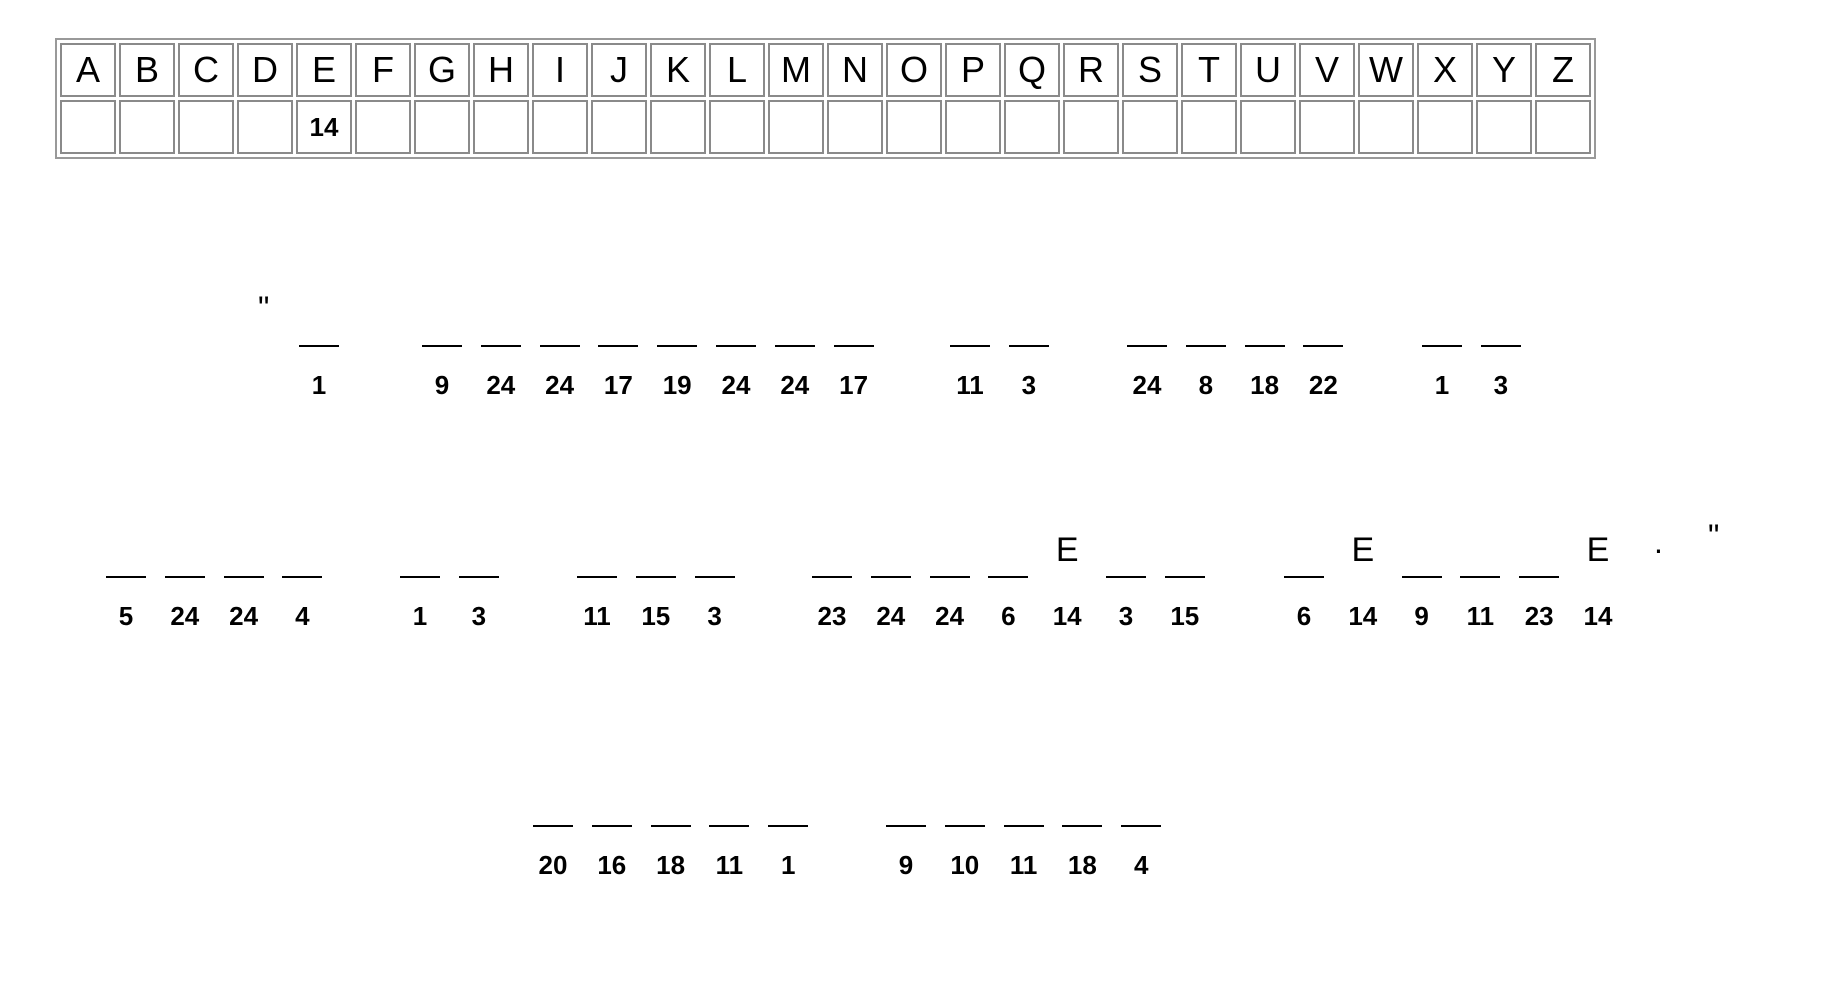 Image resolution: width=1834 pixels, height=982 pixels. I want to click on key-answer-n, so click(855, 127).